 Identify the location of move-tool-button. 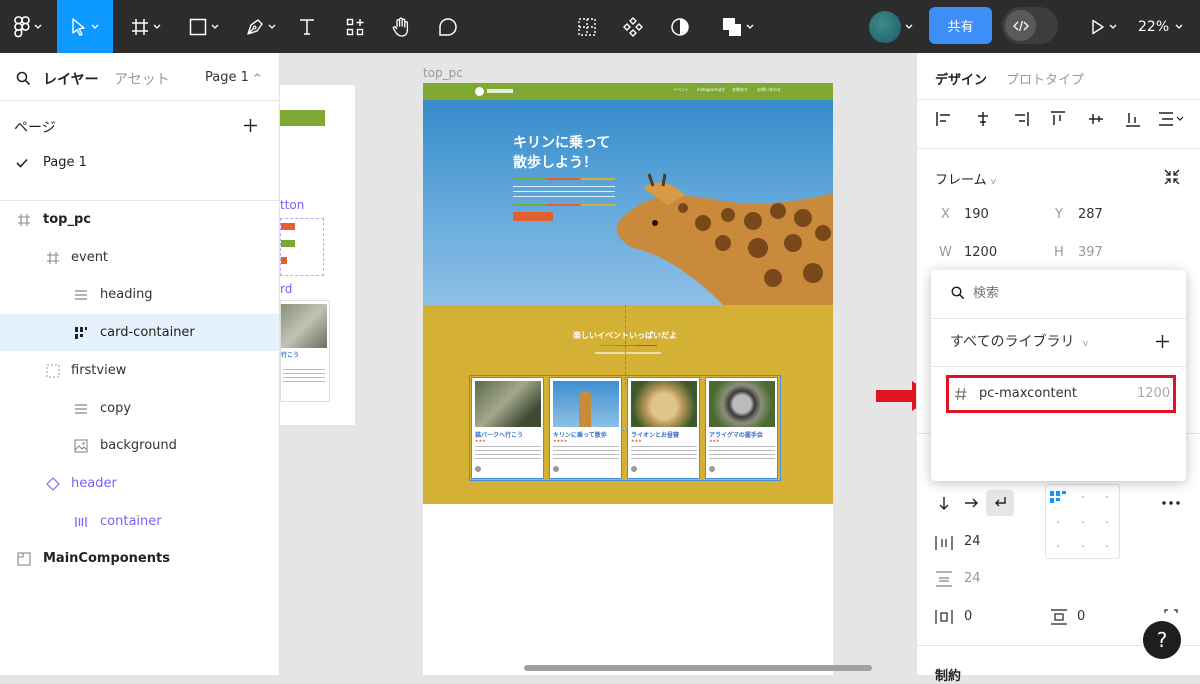
(85, 26).